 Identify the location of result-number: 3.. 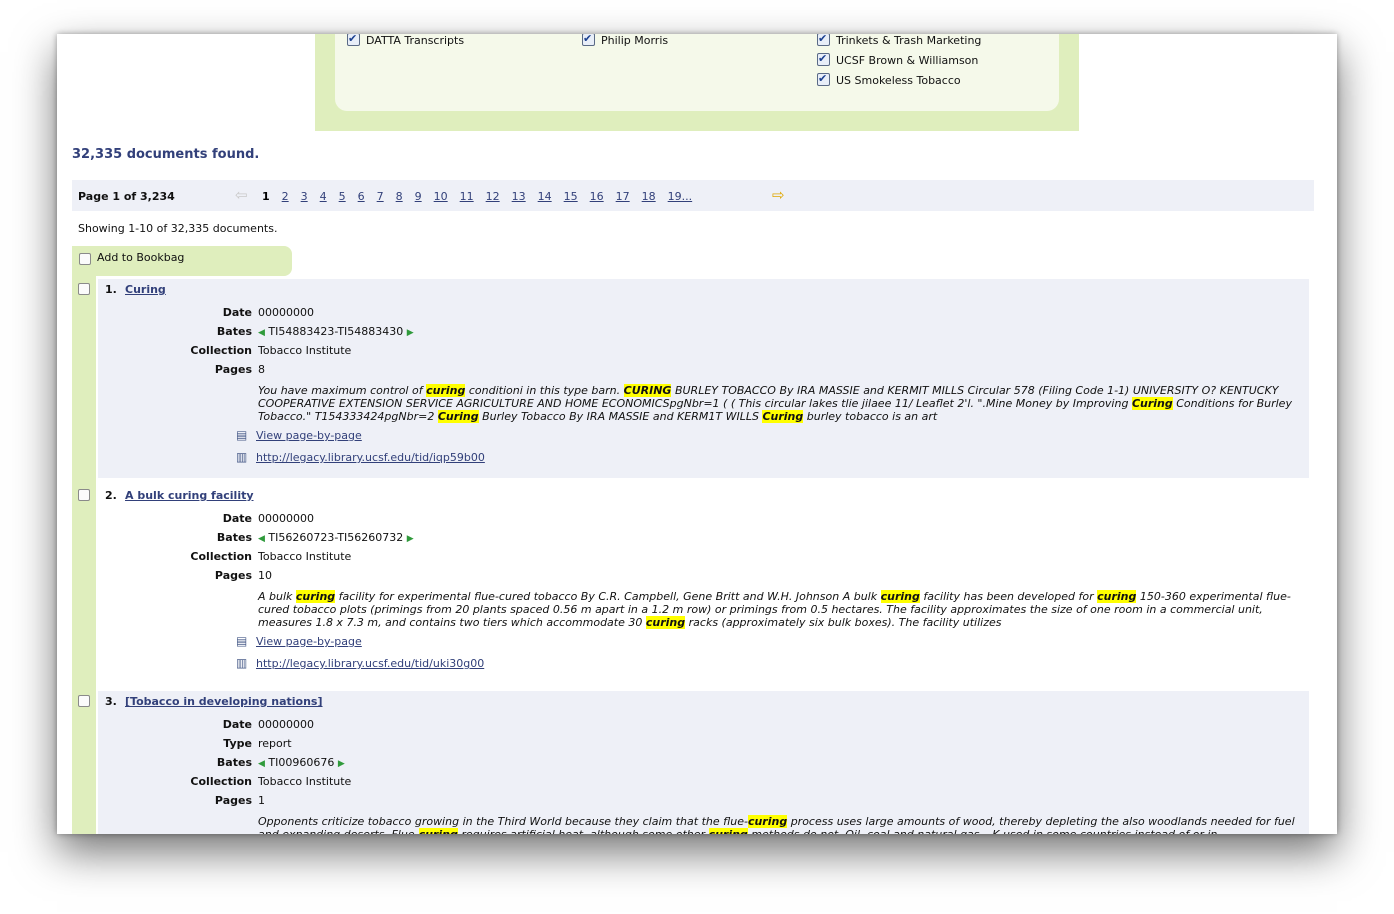
(111, 701).